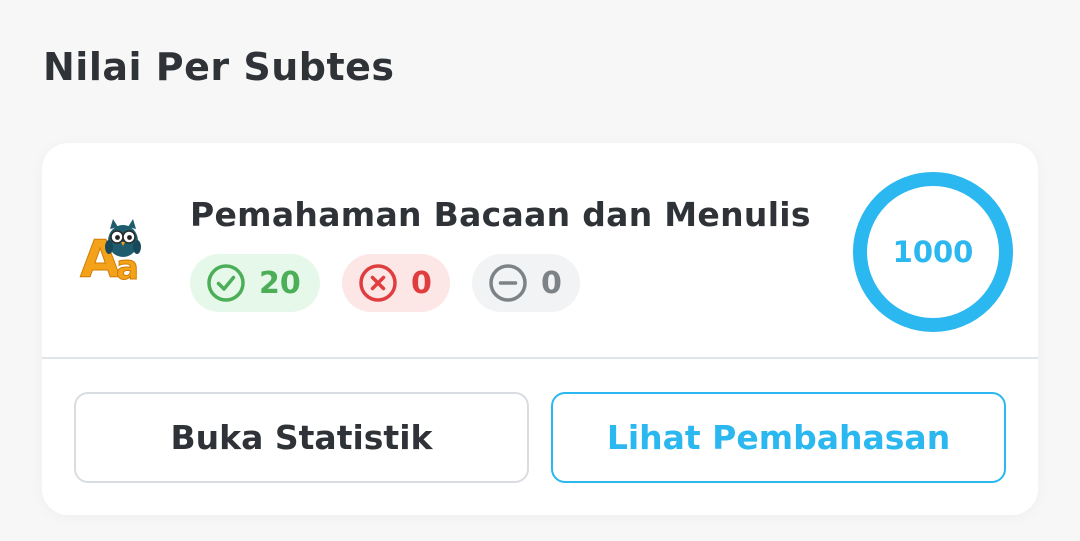  I want to click on empty-count: 0, so click(551, 283).